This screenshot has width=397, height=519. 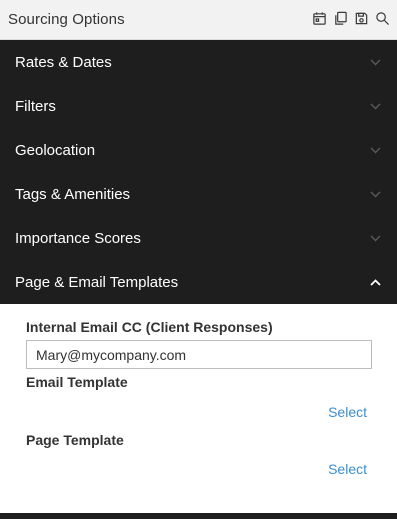 I want to click on accordion-label: Tags & Amenities, so click(x=73, y=194).